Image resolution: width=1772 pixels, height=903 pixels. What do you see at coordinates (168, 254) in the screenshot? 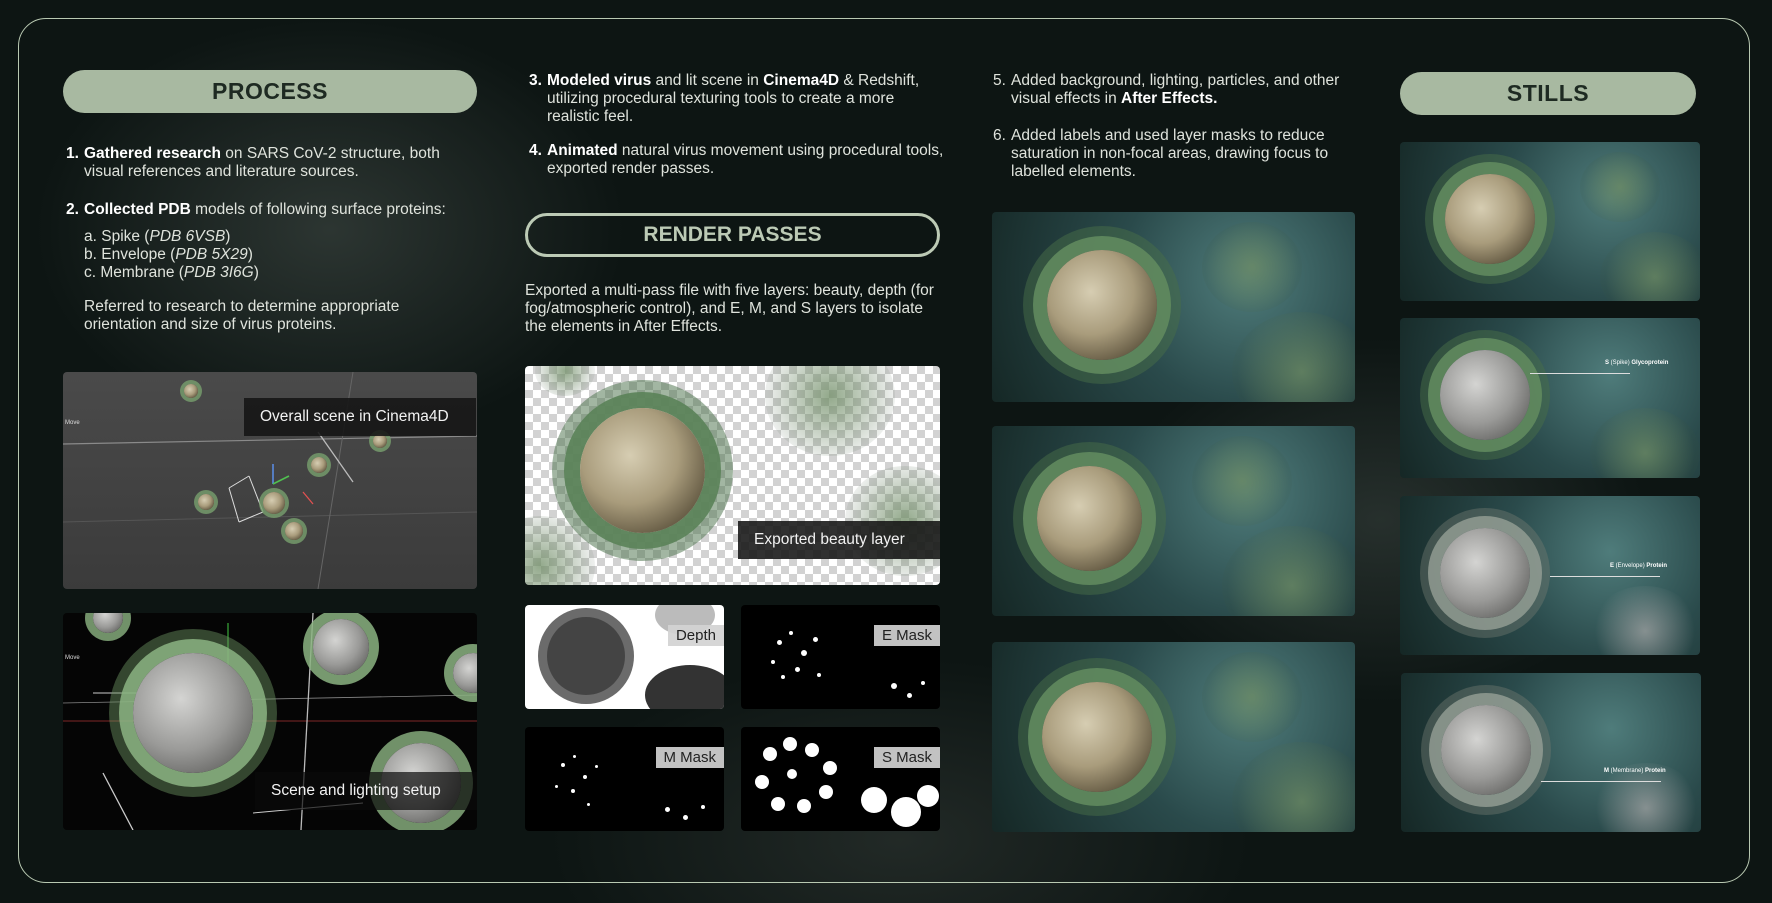
I see `protein-item: b. Envelope (PDB 5X29)` at bounding box center [168, 254].